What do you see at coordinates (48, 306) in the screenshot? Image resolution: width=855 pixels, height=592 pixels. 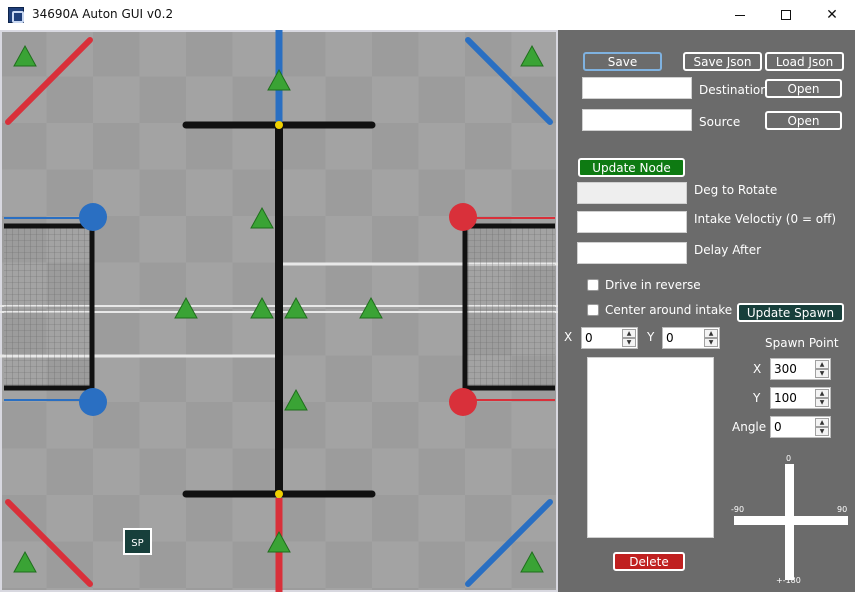 I see `blue-goal-net` at bounding box center [48, 306].